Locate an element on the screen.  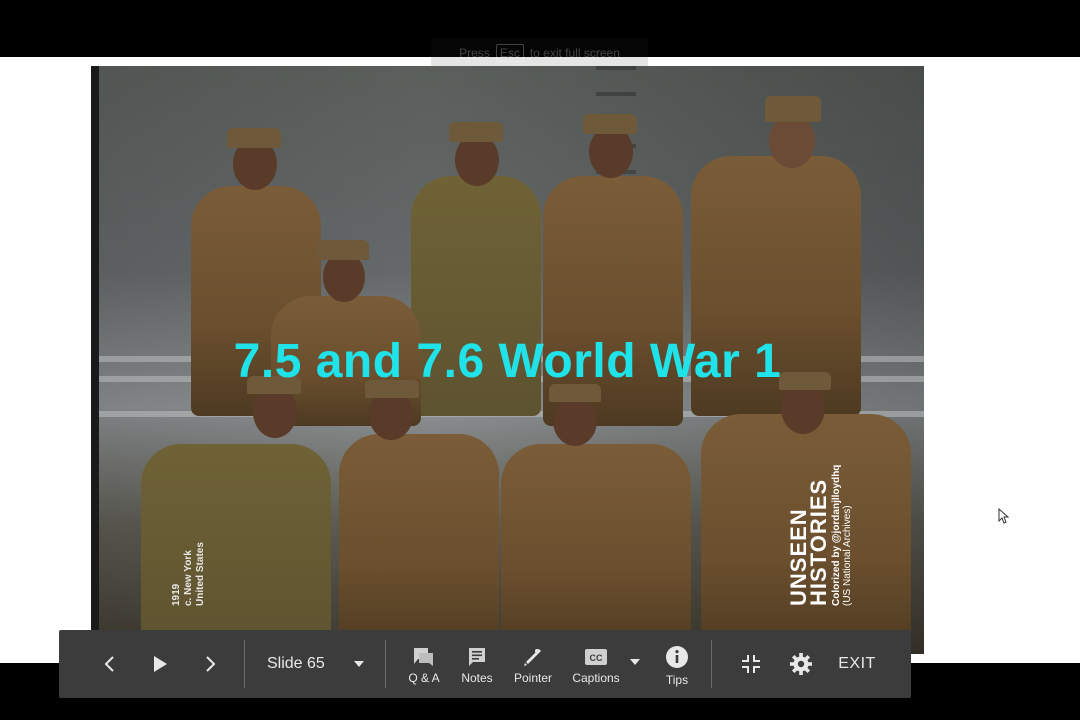
photo-date-location: 1919 c. New York United States is located at coordinates (211, 574).